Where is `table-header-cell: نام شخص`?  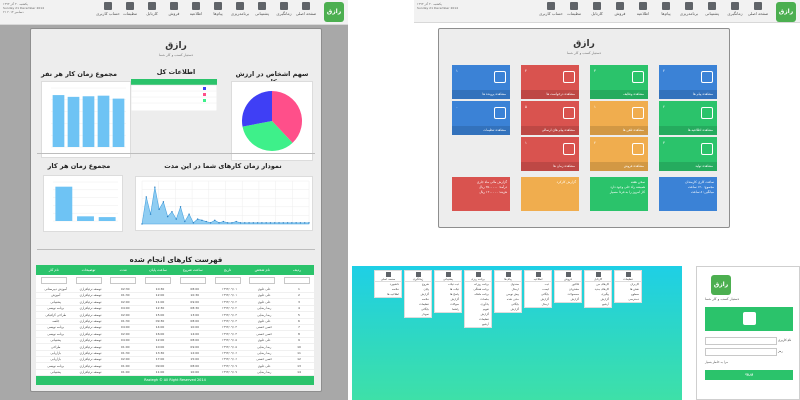
table-header-cell: نام شخص is located at coordinates (262, 270).